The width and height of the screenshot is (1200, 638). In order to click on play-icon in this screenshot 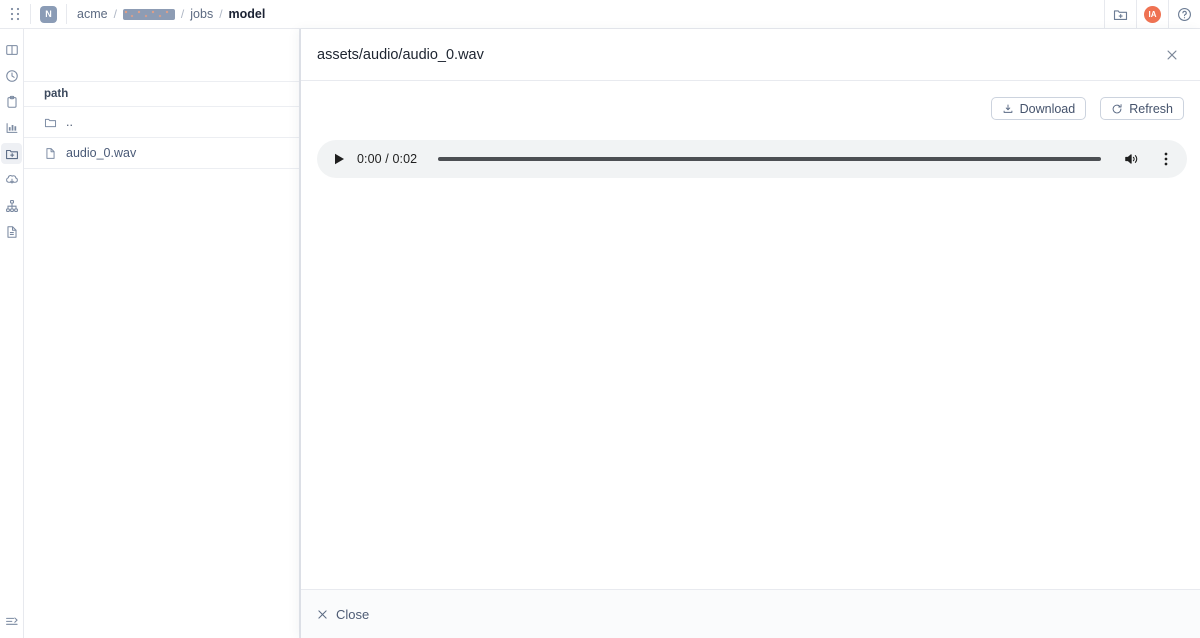, I will do `click(339, 159)`.